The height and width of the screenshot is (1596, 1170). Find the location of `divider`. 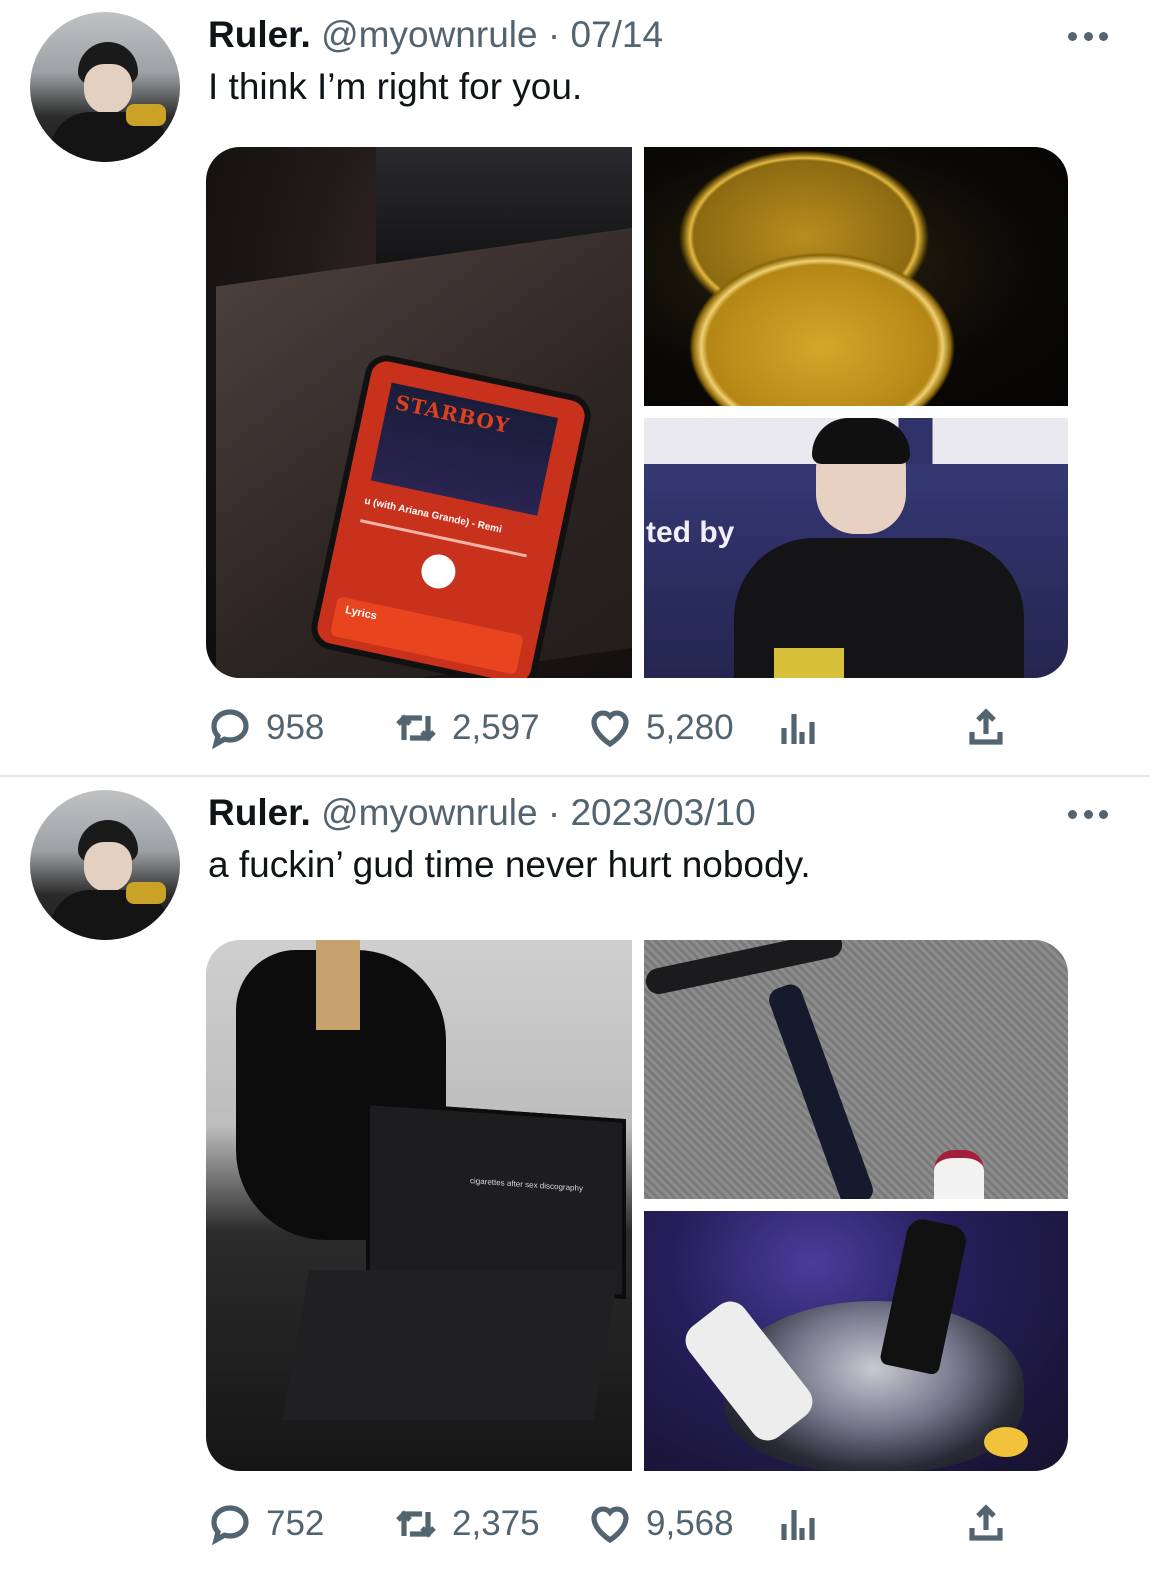

divider is located at coordinates (575, 776).